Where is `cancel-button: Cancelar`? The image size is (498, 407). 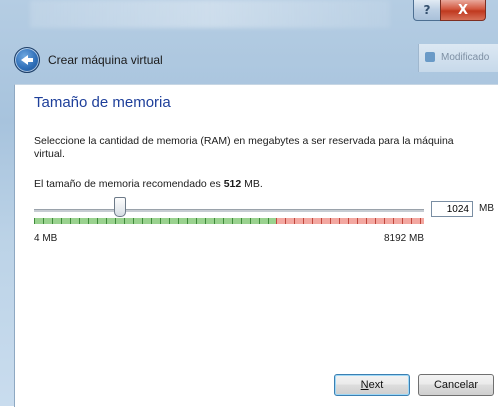 cancel-button: Cancelar is located at coordinates (456, 385).